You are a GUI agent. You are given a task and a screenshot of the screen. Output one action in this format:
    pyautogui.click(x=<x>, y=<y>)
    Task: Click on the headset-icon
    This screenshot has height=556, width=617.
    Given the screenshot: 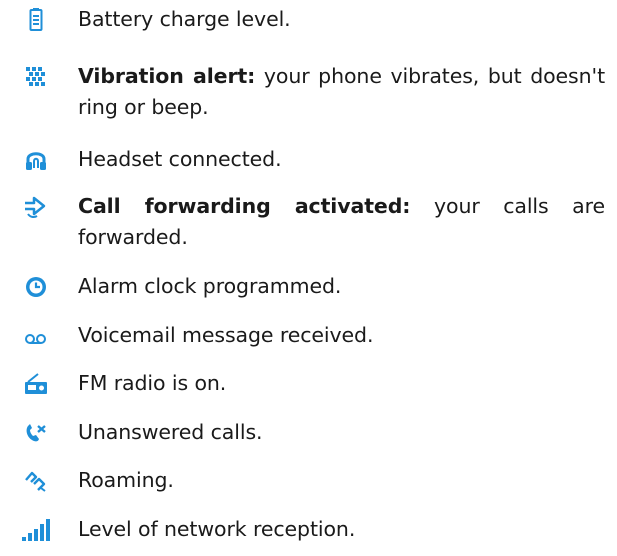 What is the action you would take?
    pyautogui.click(x=37, y=160)
    